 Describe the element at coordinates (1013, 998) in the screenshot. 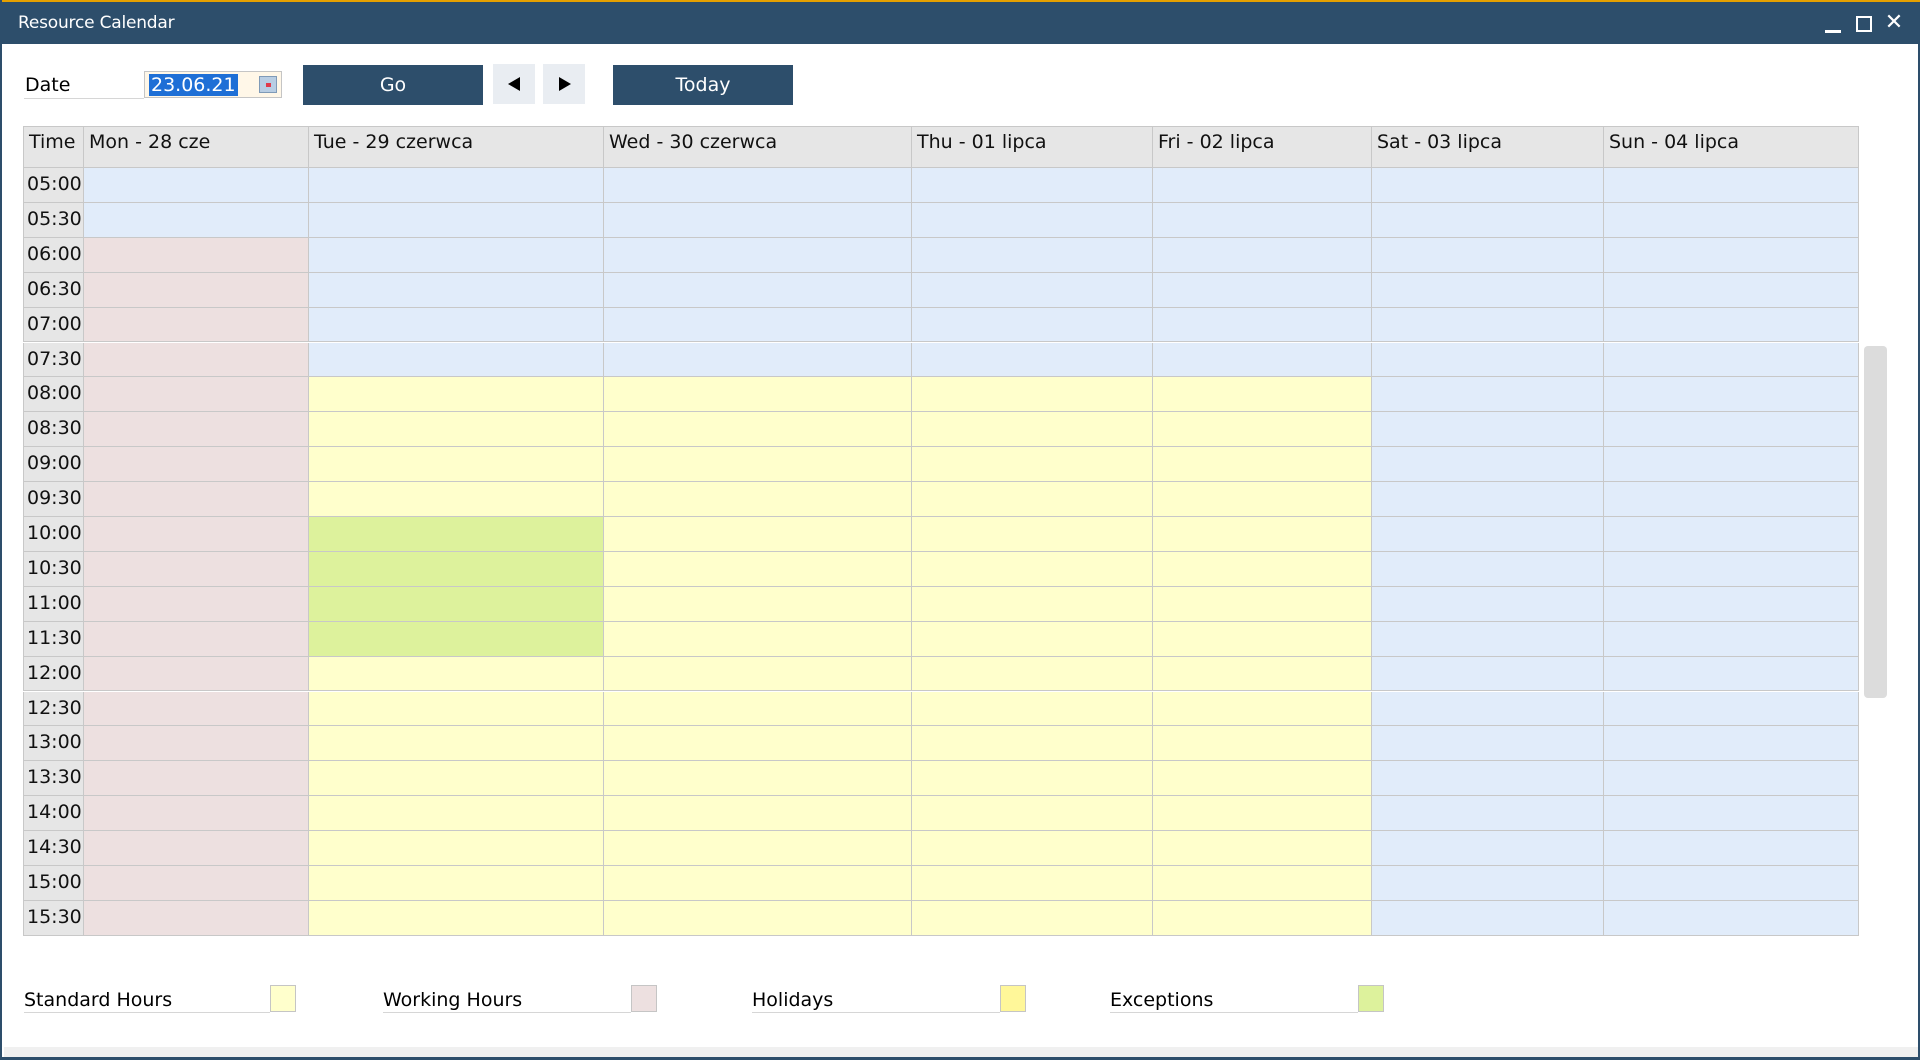

I see `legend-swatch-holiday` at that location.